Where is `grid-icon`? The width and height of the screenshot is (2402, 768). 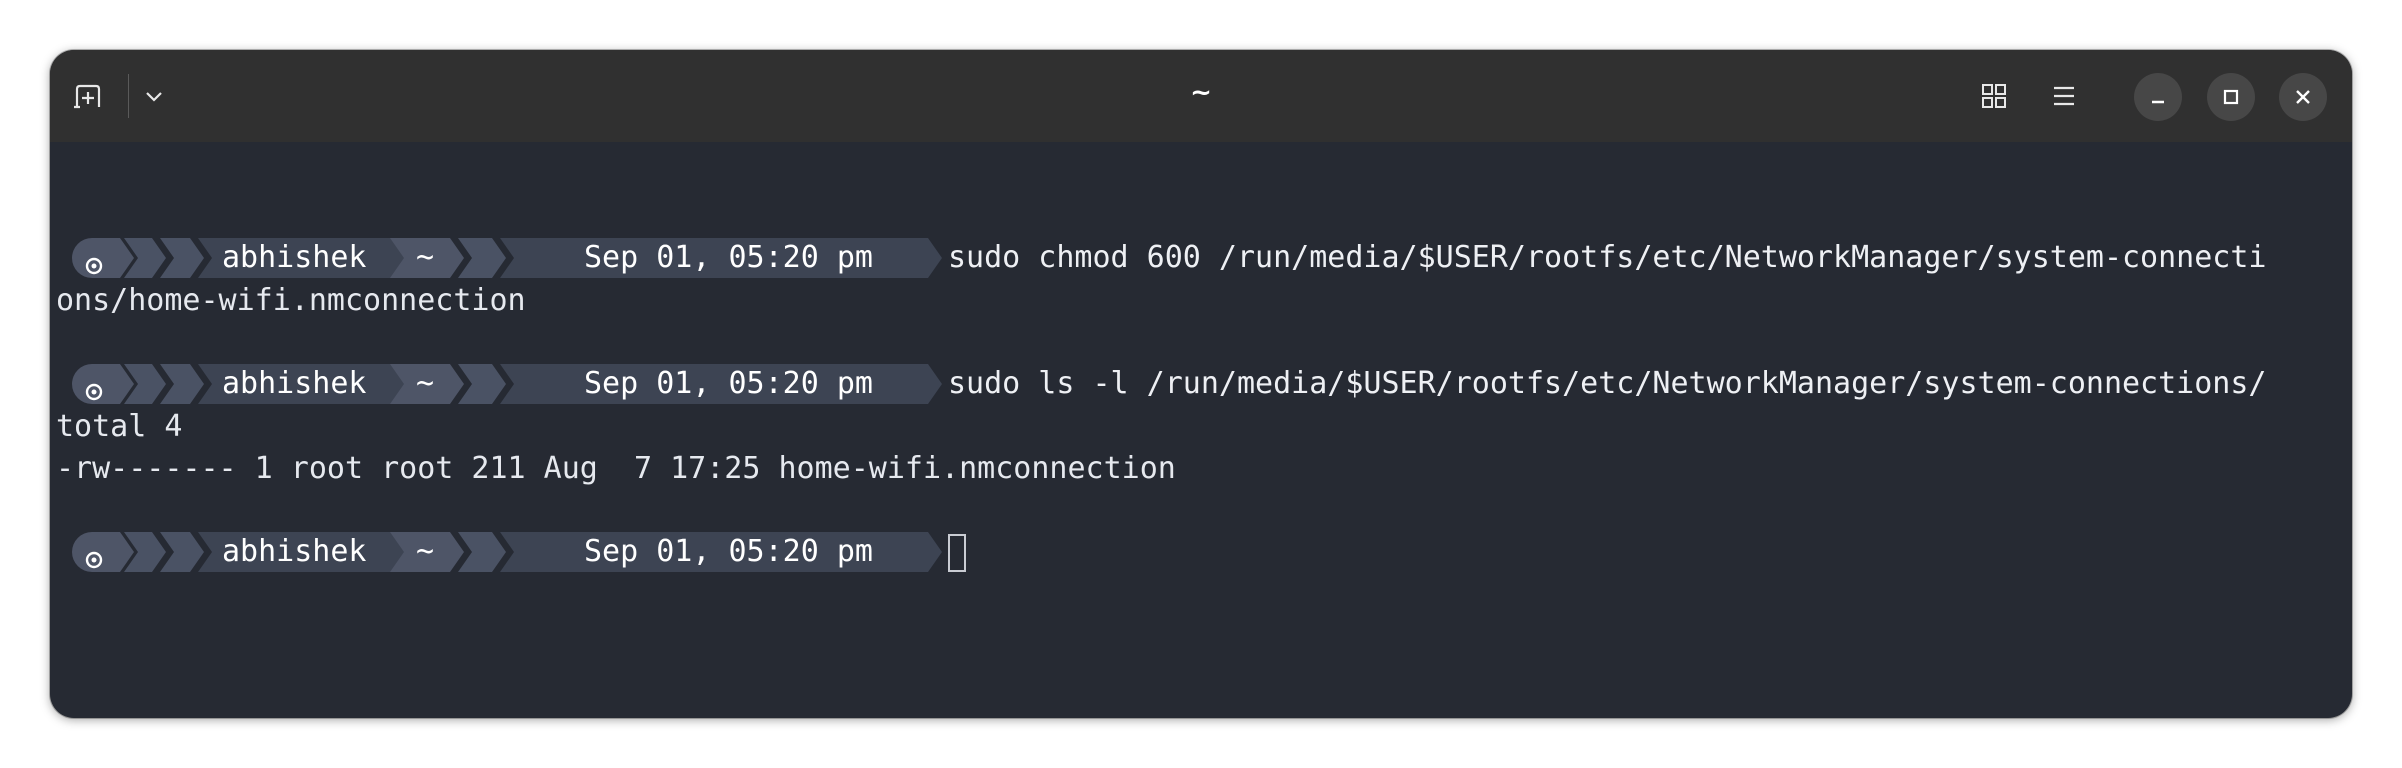 grid-icon is located at coordinates (1994, 96).